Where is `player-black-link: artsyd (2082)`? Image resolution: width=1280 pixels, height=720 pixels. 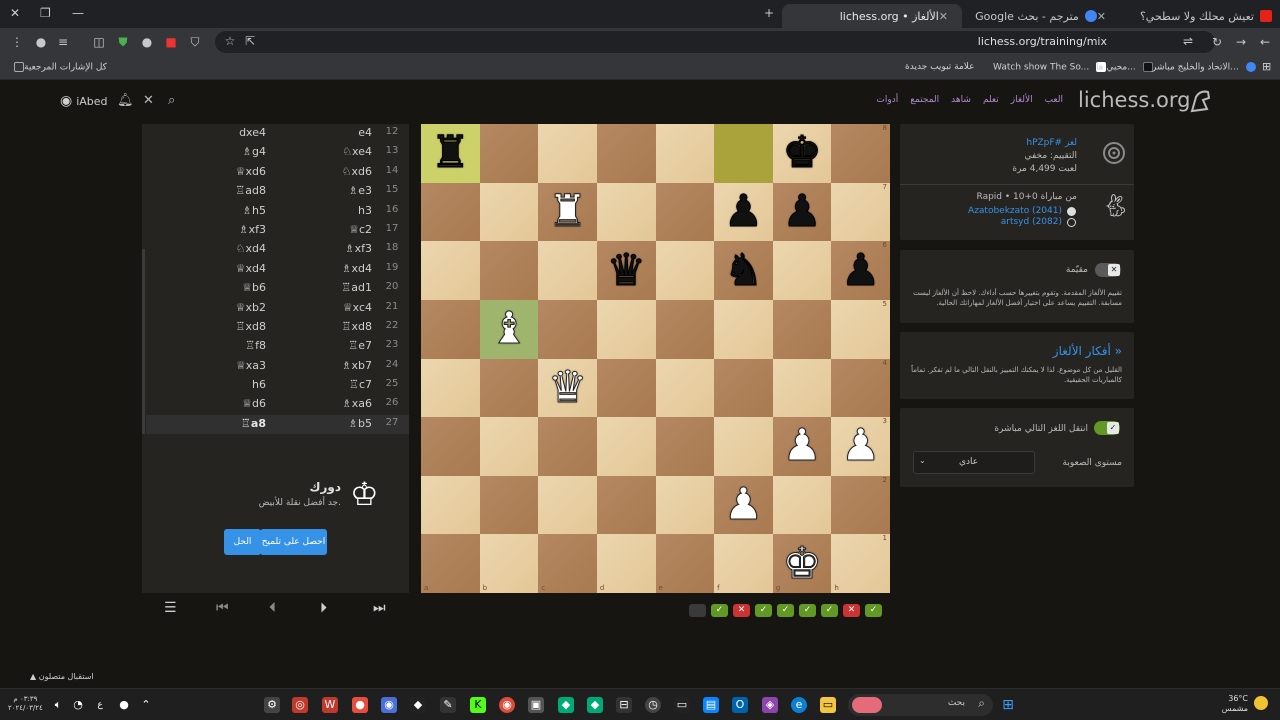 player-black-link: artsyd (2082) is located at coordinates (1031, 222).